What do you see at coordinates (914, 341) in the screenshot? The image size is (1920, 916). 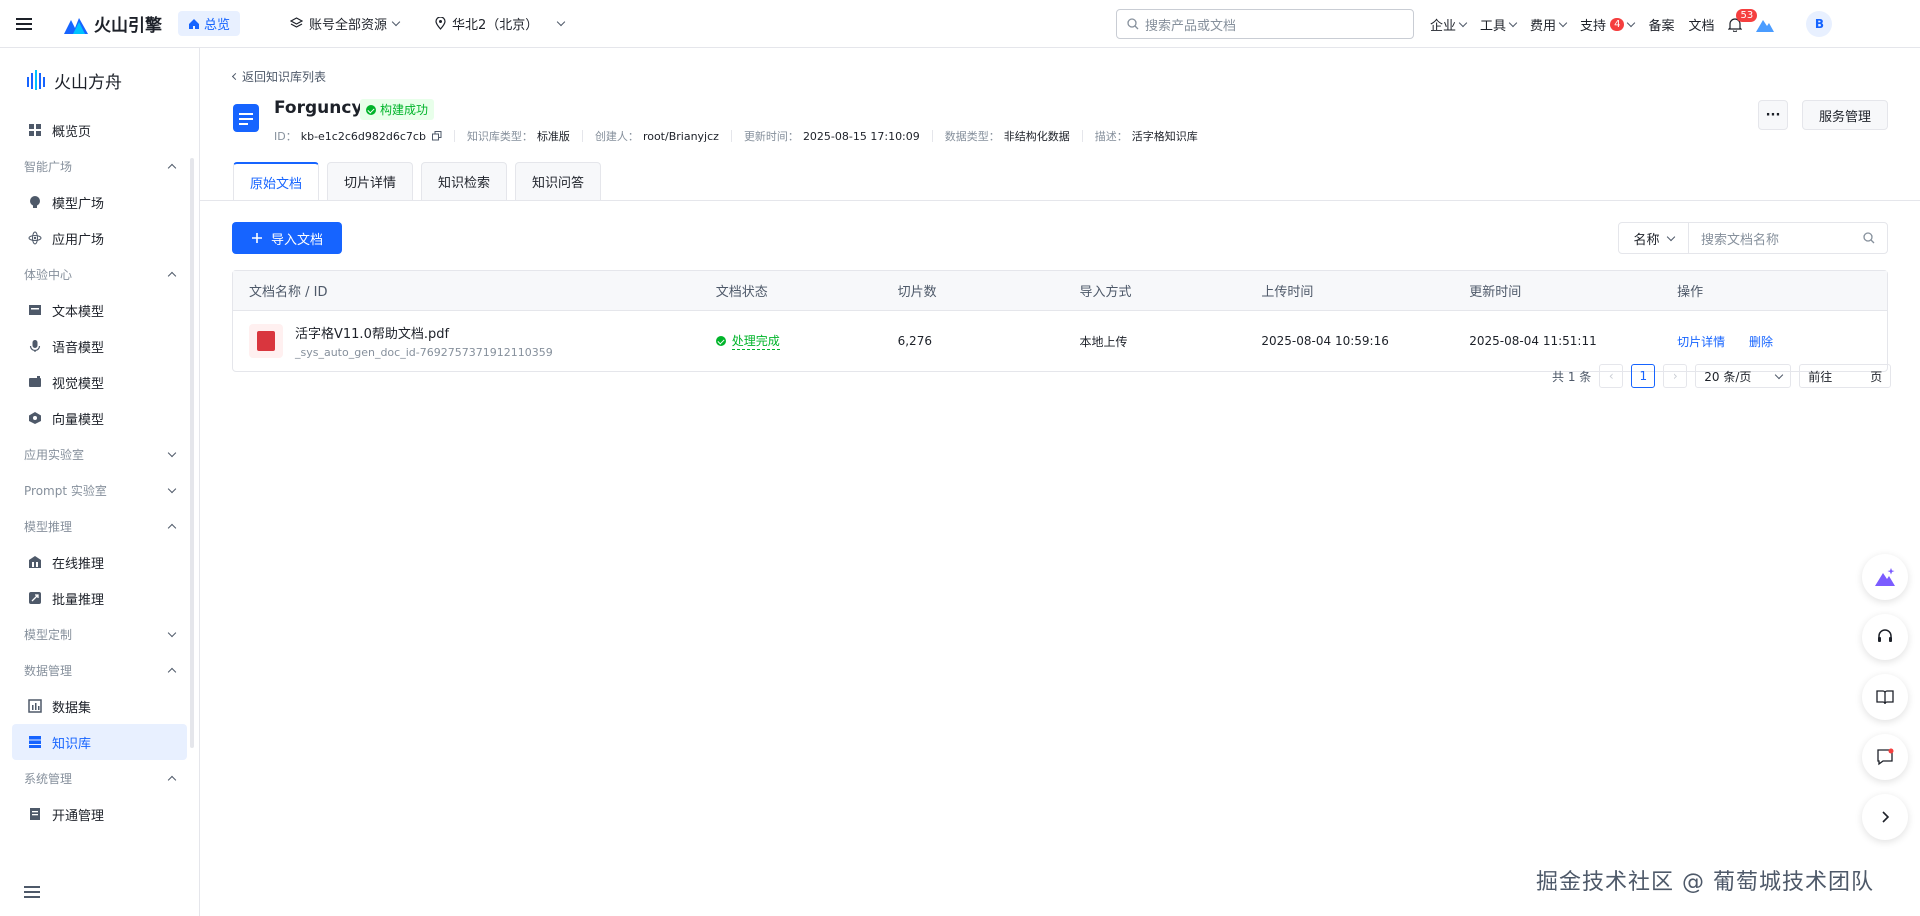 I see `slice-count: 6,276` at bounding box center [914, 341].